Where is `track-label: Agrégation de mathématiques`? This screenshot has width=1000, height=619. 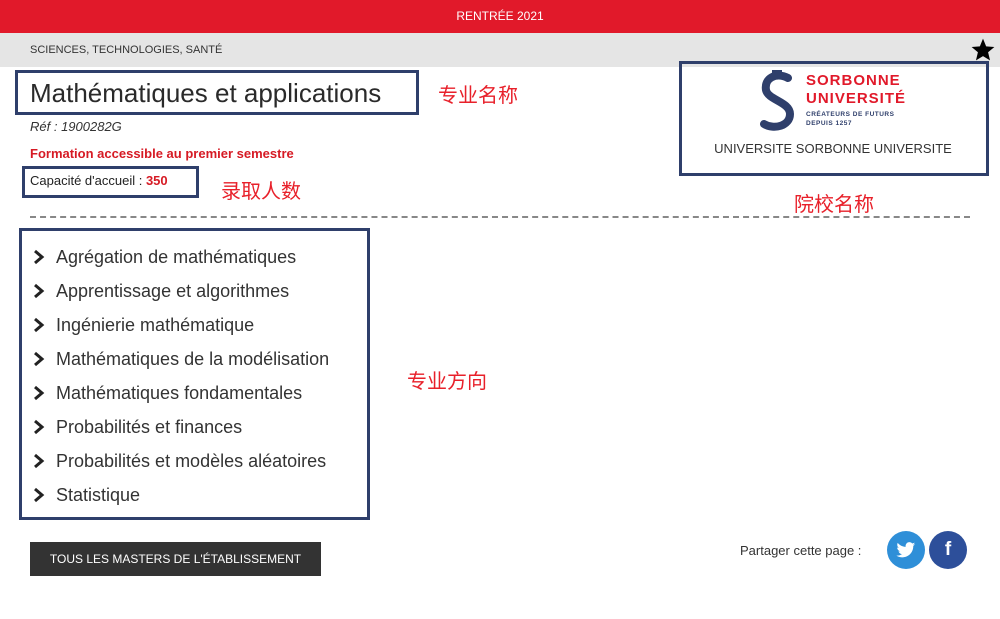
track-label: Agrégation de mathématiques is located at coordinates (176, 256).